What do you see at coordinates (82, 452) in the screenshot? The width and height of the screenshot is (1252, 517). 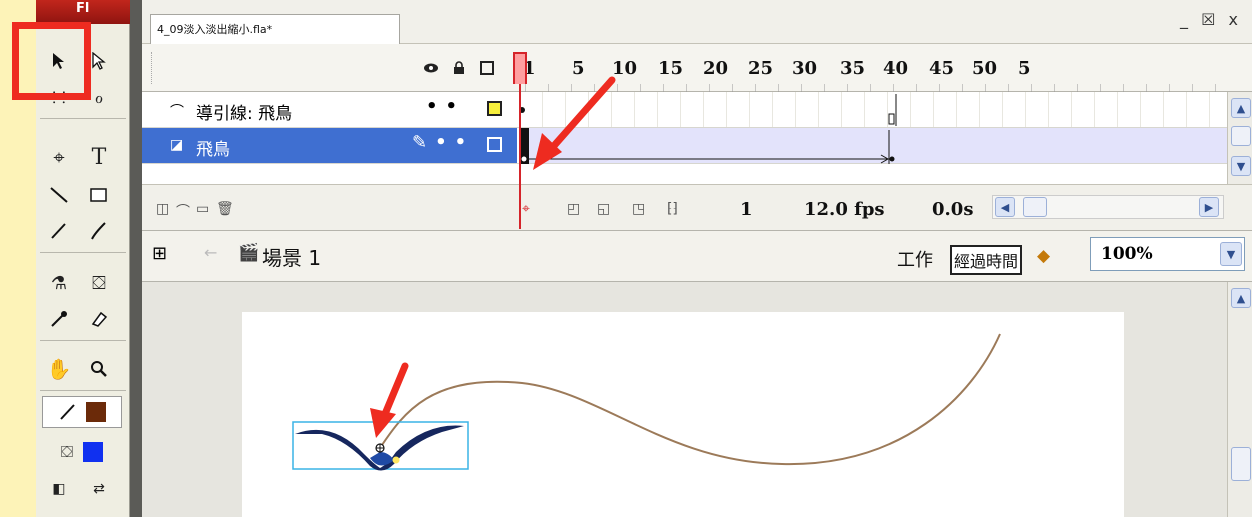 I see `fill-color-control: ⛋` at bounding box center [82, 452].